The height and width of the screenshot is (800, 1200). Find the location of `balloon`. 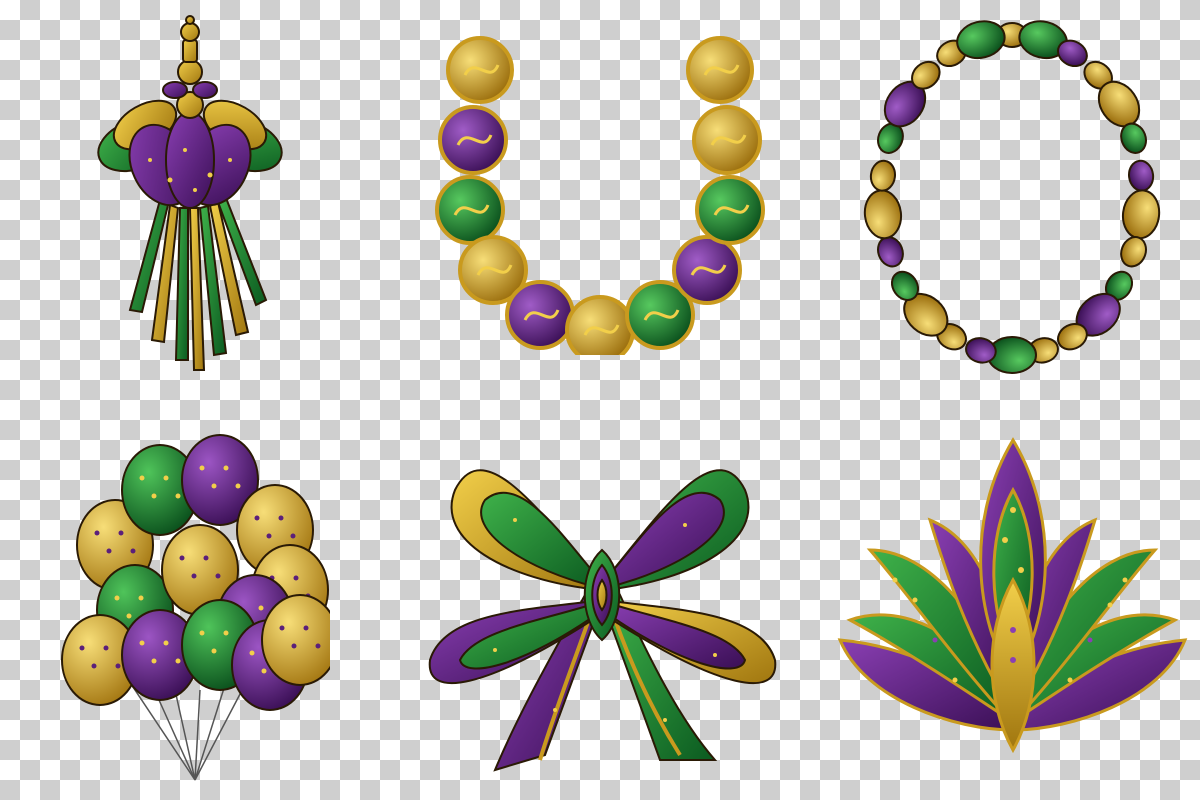

balloon is located at coordinates (295, 640).